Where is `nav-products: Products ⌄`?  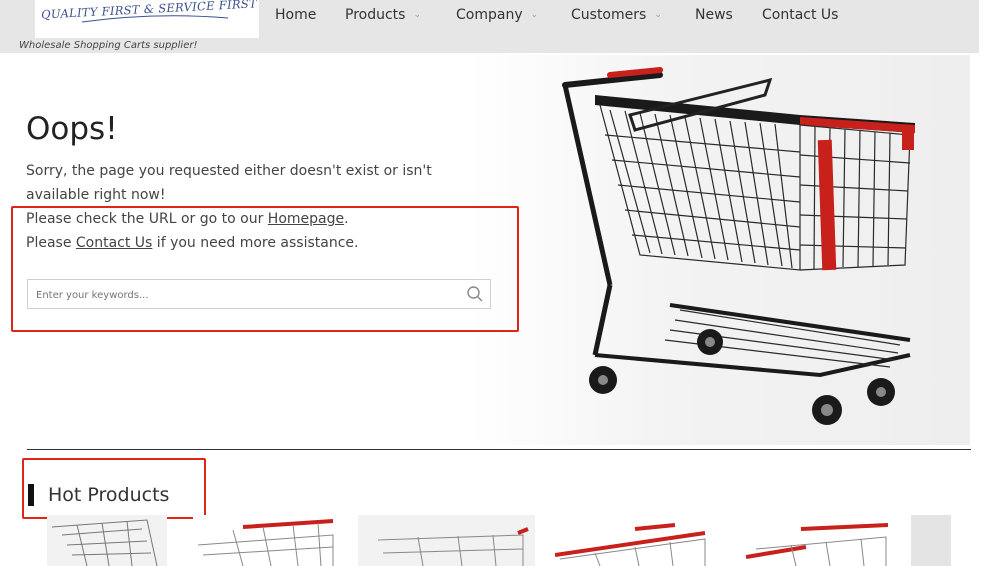 nav-products: Products ⌄ is located at coordinates (383, 15).